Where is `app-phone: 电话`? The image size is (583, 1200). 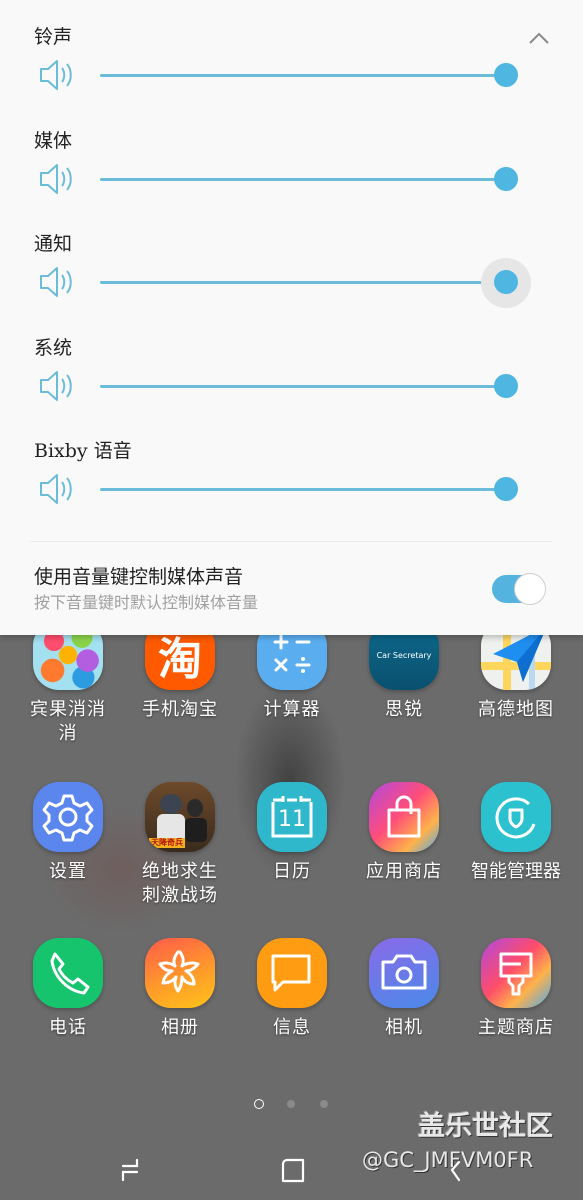 app-phone: 电话 is located at coordinates (68, 989).